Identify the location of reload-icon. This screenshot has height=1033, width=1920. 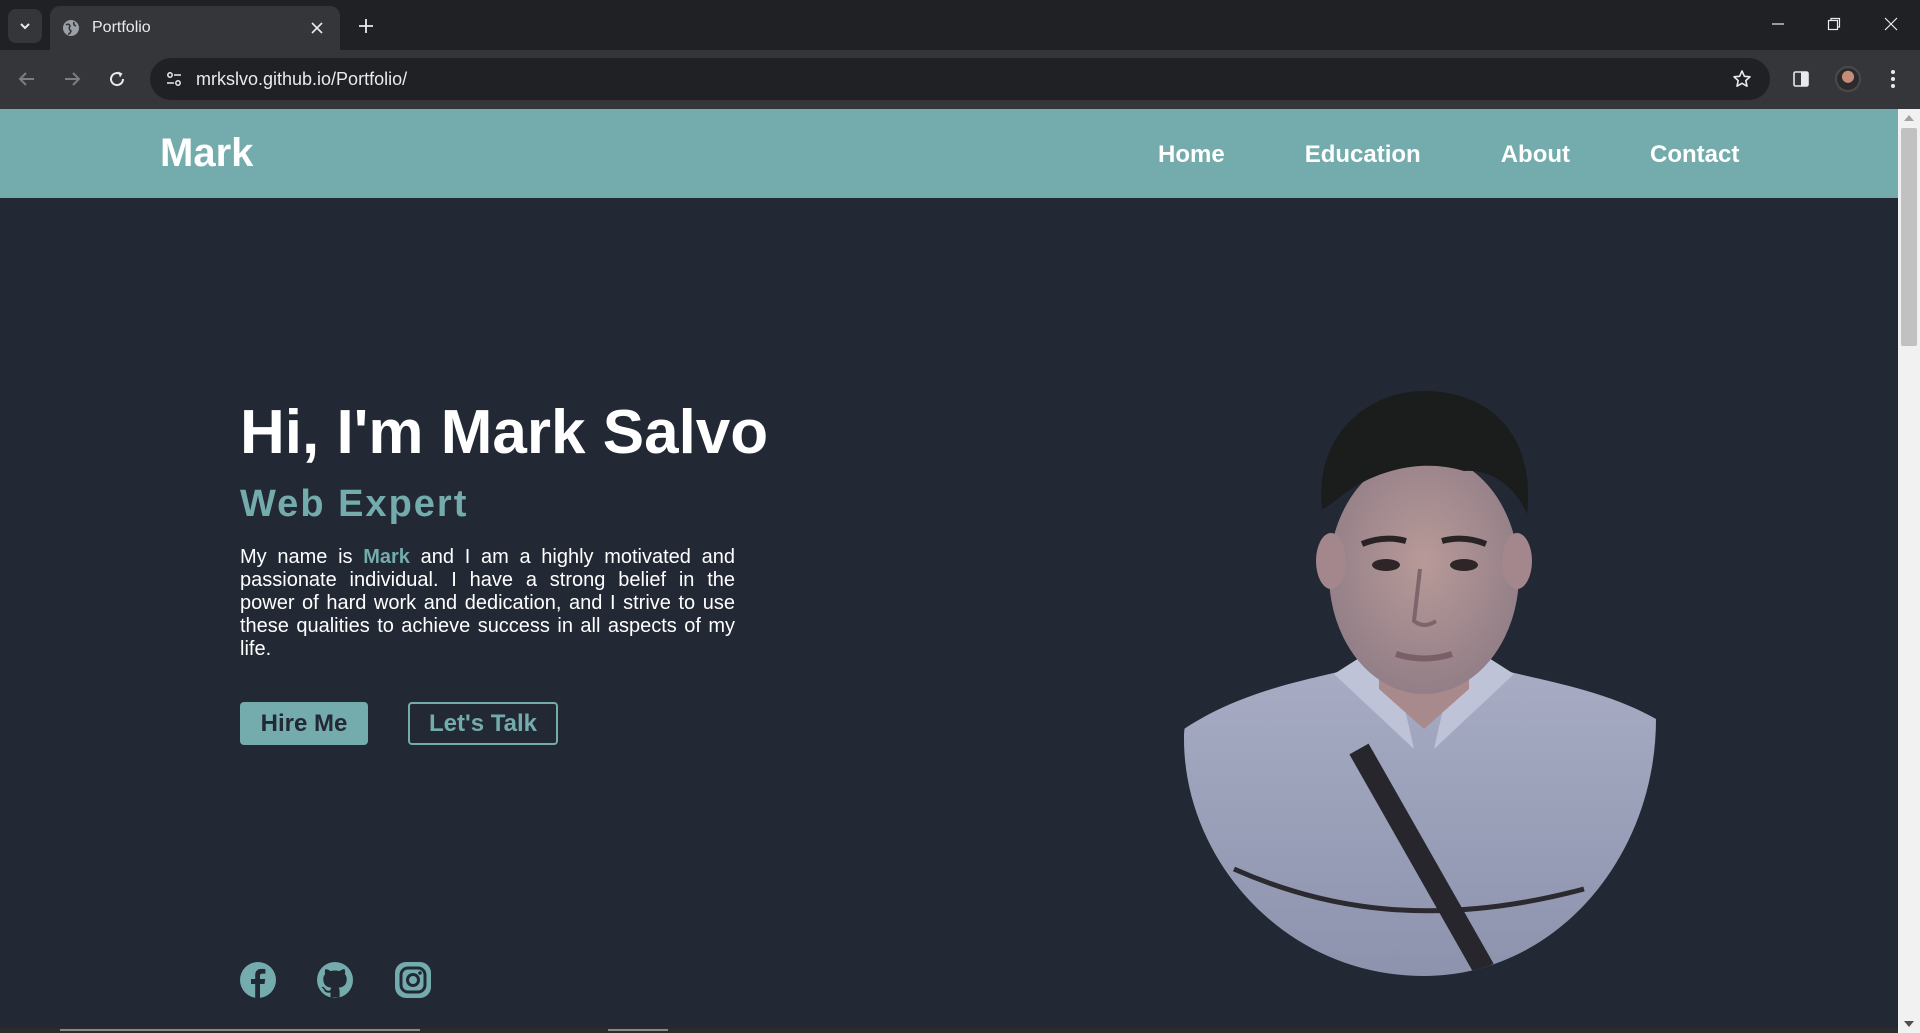
(117, 79).